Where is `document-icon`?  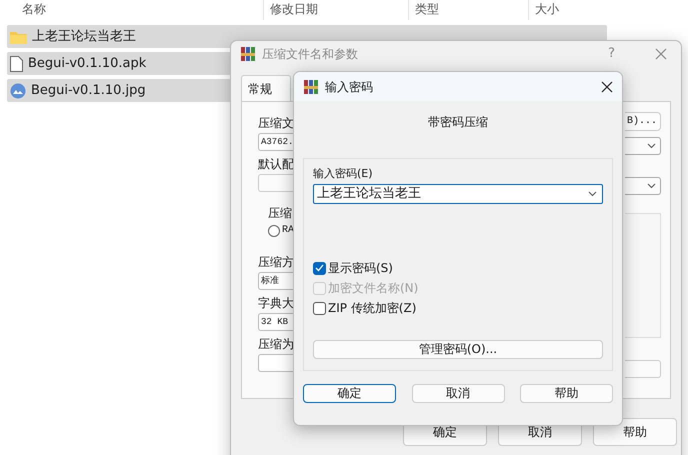
document-icon is located at coordinates (16, 64).